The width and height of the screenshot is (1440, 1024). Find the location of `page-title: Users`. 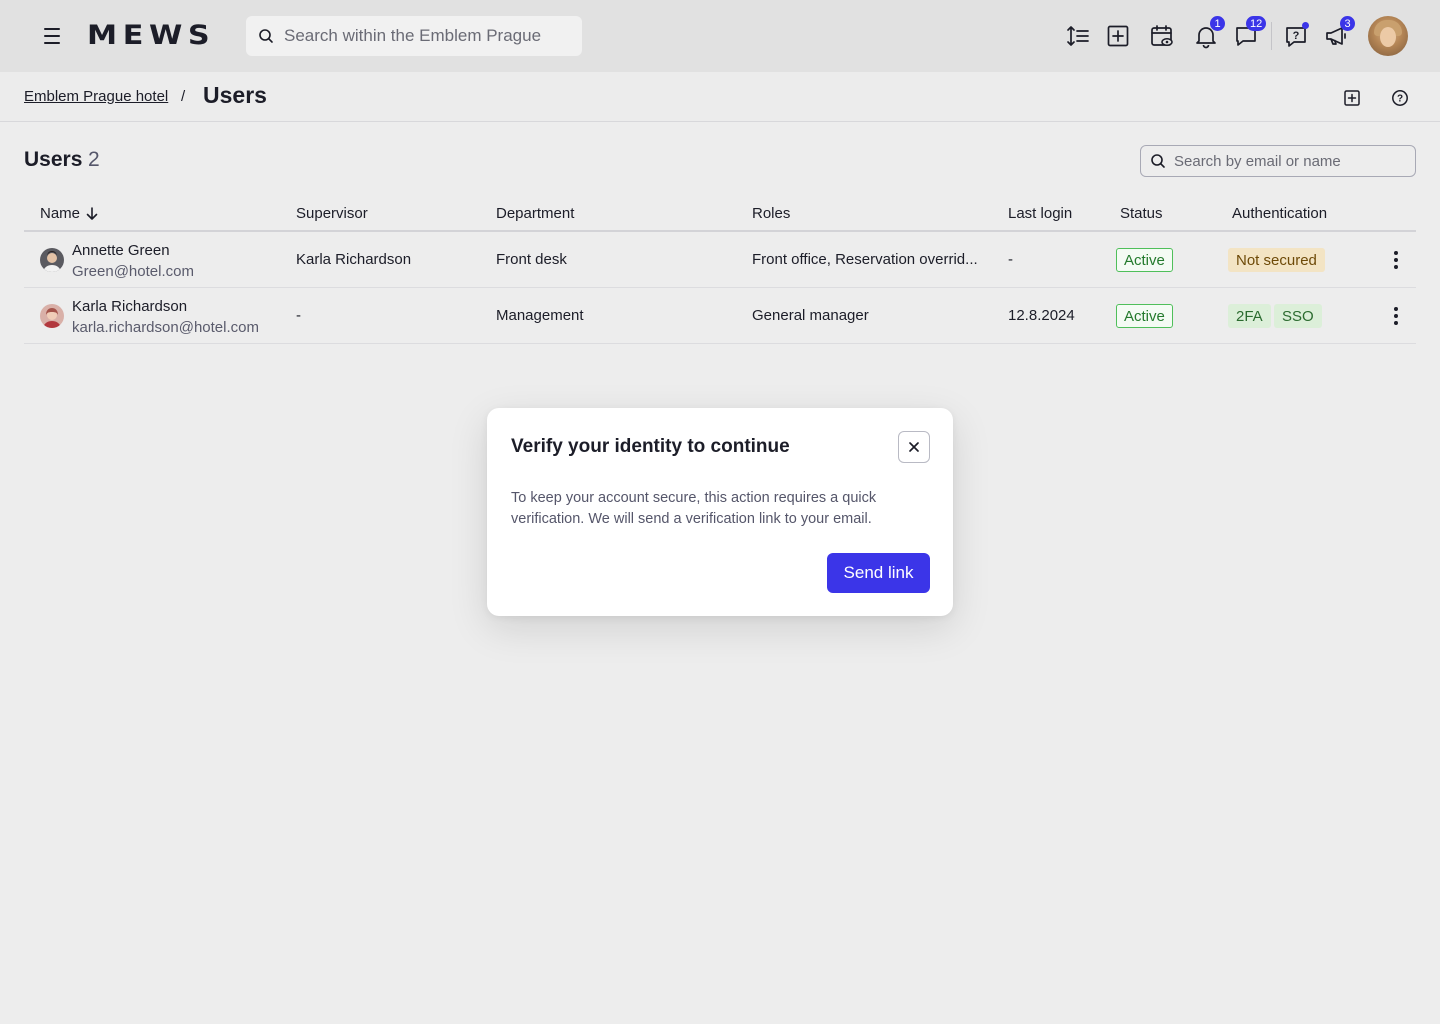

page-title: Users is located at coordinates (235, 95).